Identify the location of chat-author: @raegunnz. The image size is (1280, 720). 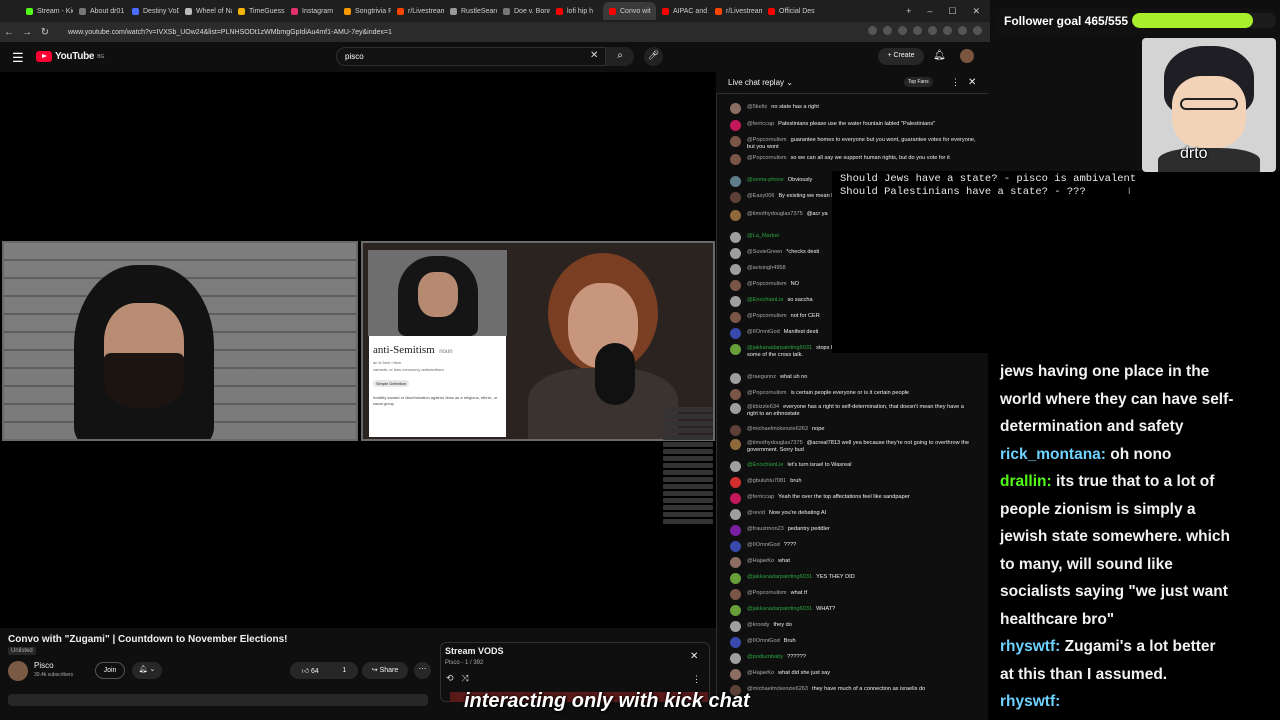
(761, 377).